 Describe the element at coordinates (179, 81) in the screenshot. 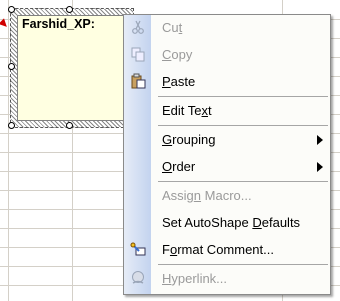

I see `menu-item-label: Paste` at that location.